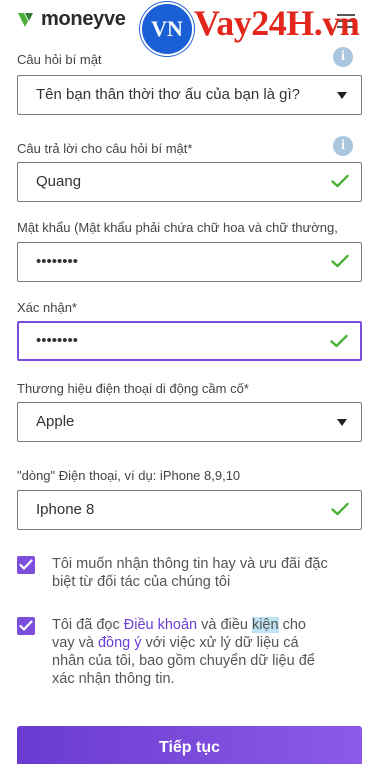  Describe the element at coordinates (189, 341) in the screenshot. I see `confirm-password-input: ••••••••` at that location.